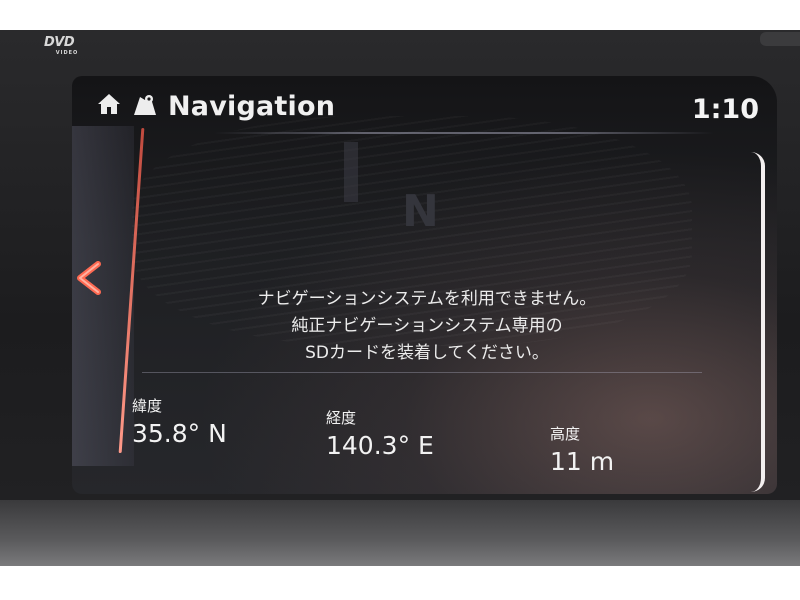 The height and width of the screenshot is (600, 800). I want to click on longitude-value: 140.3° E, so click(380, 445).